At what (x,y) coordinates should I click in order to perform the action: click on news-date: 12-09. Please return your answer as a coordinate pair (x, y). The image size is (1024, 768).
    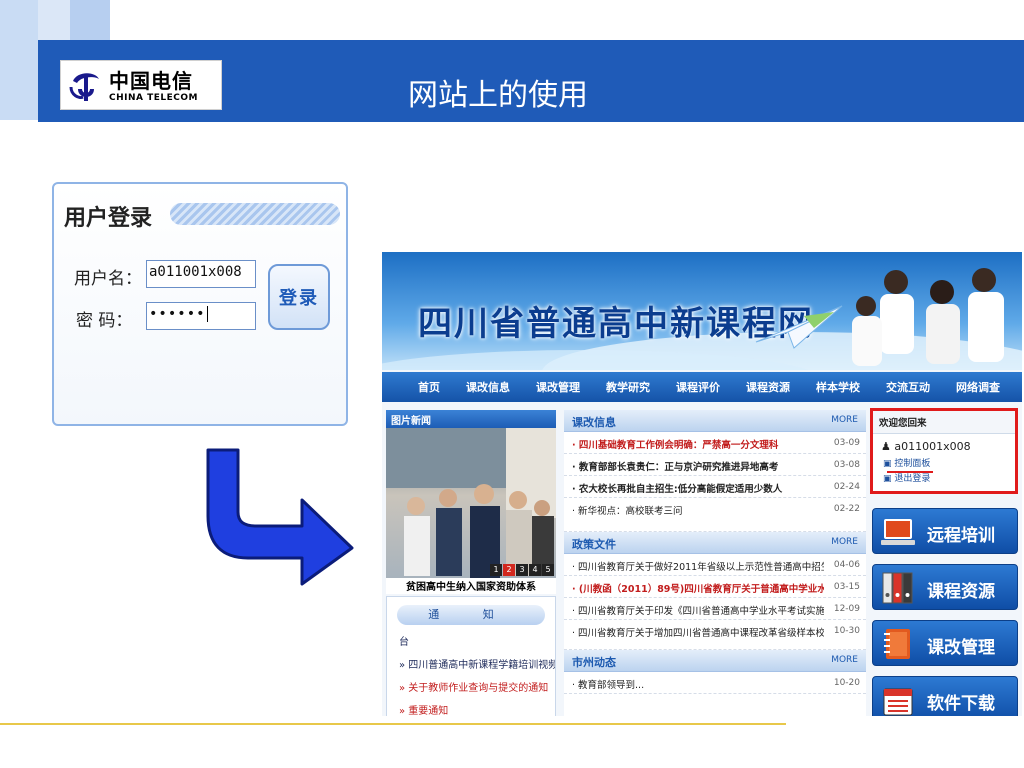
    Looking at the image, I should click on (846, 609).